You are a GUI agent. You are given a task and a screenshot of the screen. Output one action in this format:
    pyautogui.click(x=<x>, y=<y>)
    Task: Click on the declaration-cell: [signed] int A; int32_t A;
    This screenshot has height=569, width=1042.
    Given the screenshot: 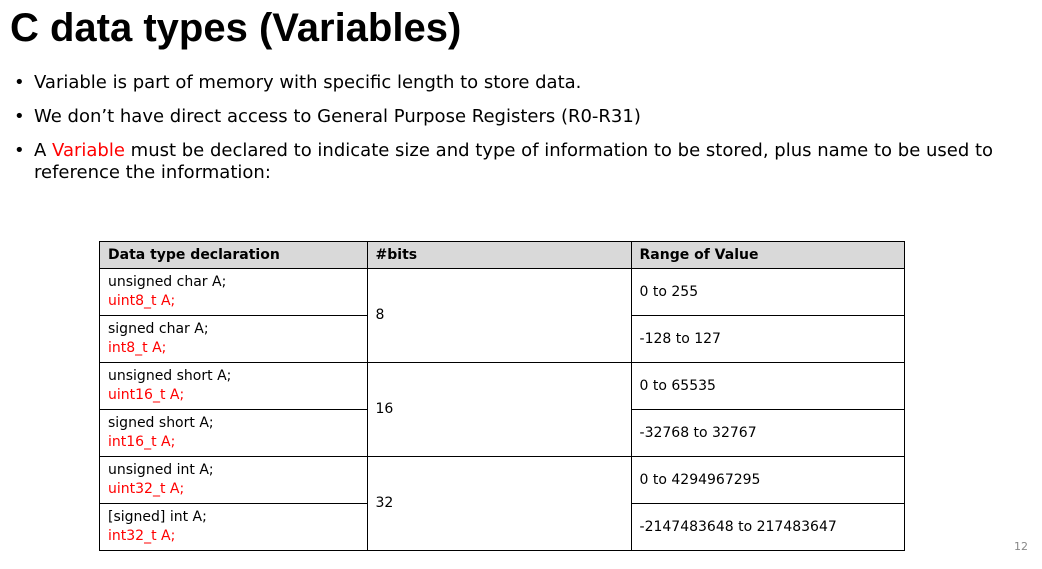 What is the action you would take?
    pyautogui.click(x=233, y=527)
    